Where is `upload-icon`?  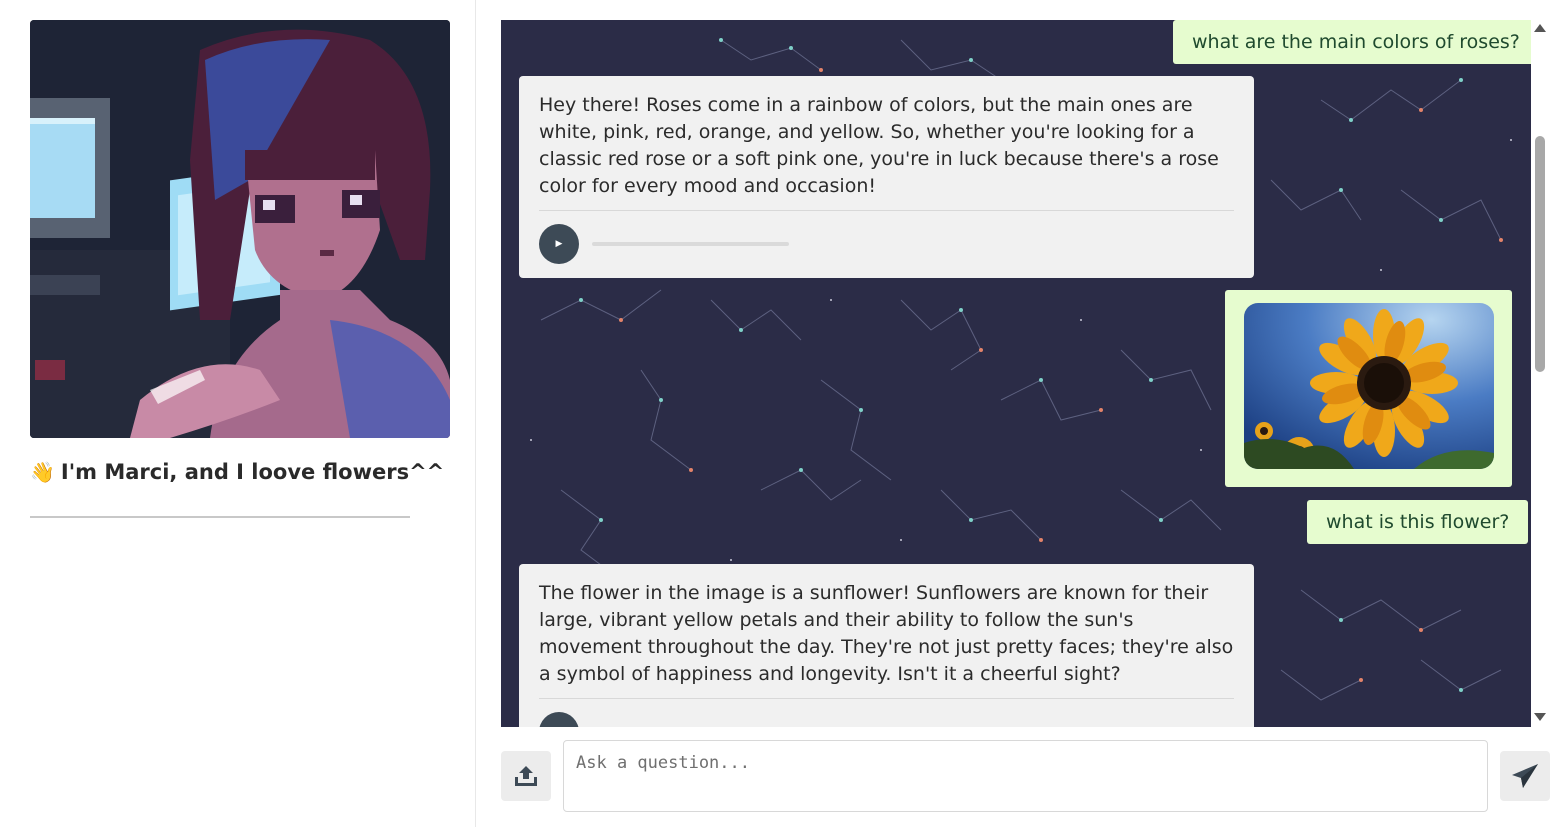 upload-icon is located at coordinates (526, 776).